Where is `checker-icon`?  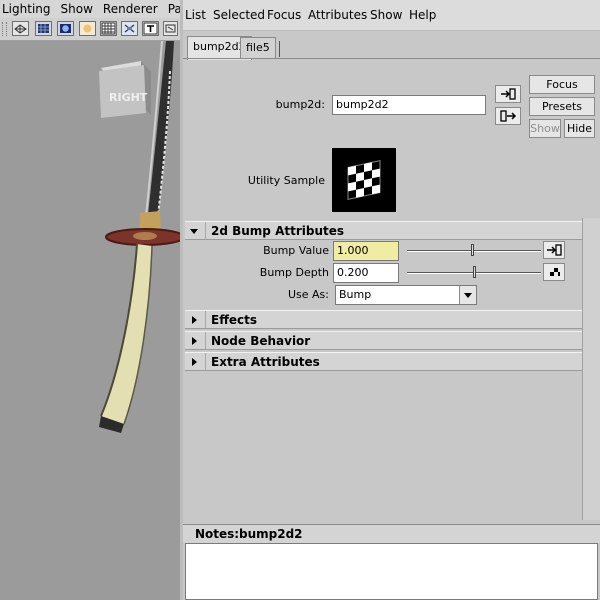 checker-icon is located at coordinates (108, 28).